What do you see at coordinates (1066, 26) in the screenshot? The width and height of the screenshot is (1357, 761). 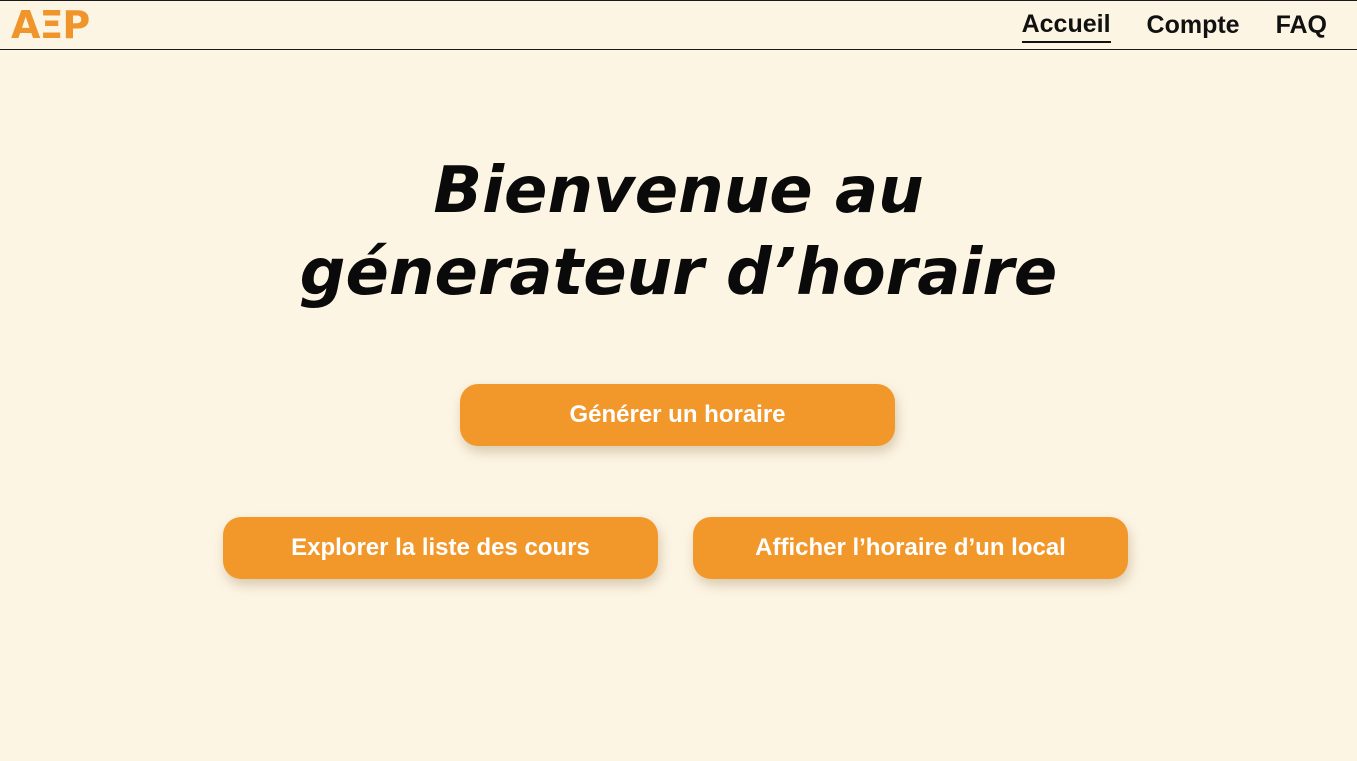 I see `nav-accueil: Accueil` at bounding box center [1066, 26].